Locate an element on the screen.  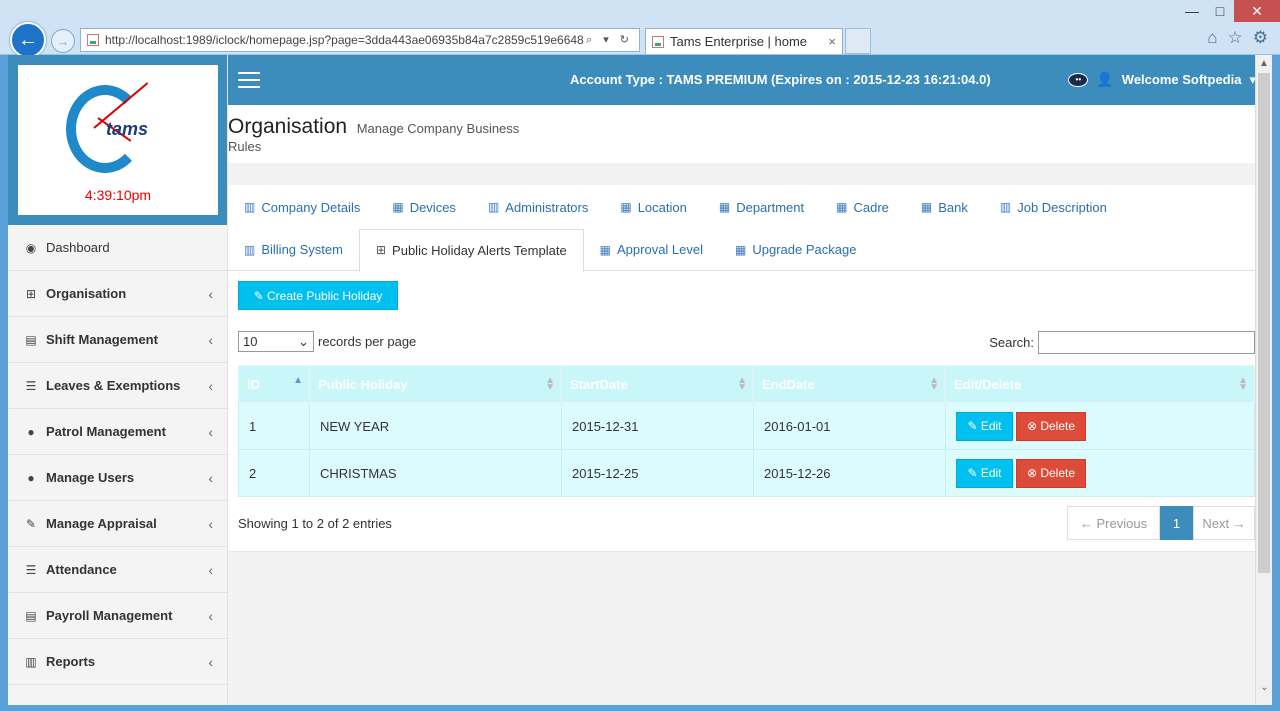
arrow-right-icon: → is located at coordinates (63, 41).